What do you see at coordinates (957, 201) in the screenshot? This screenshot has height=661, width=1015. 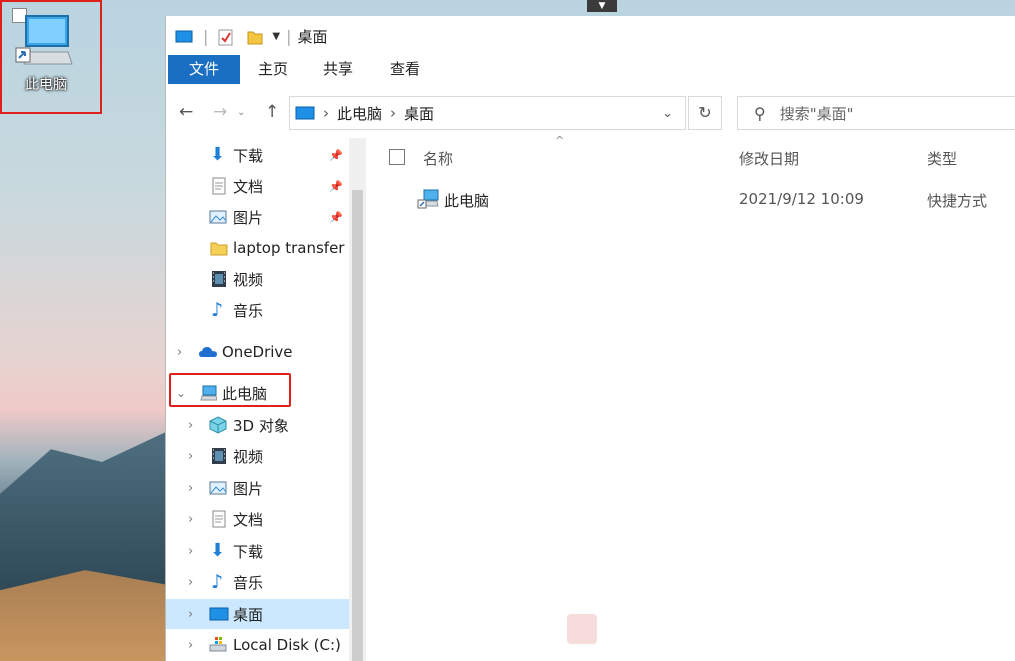 I see `file-type: 快捷方式` at bounding box center [957, 201].